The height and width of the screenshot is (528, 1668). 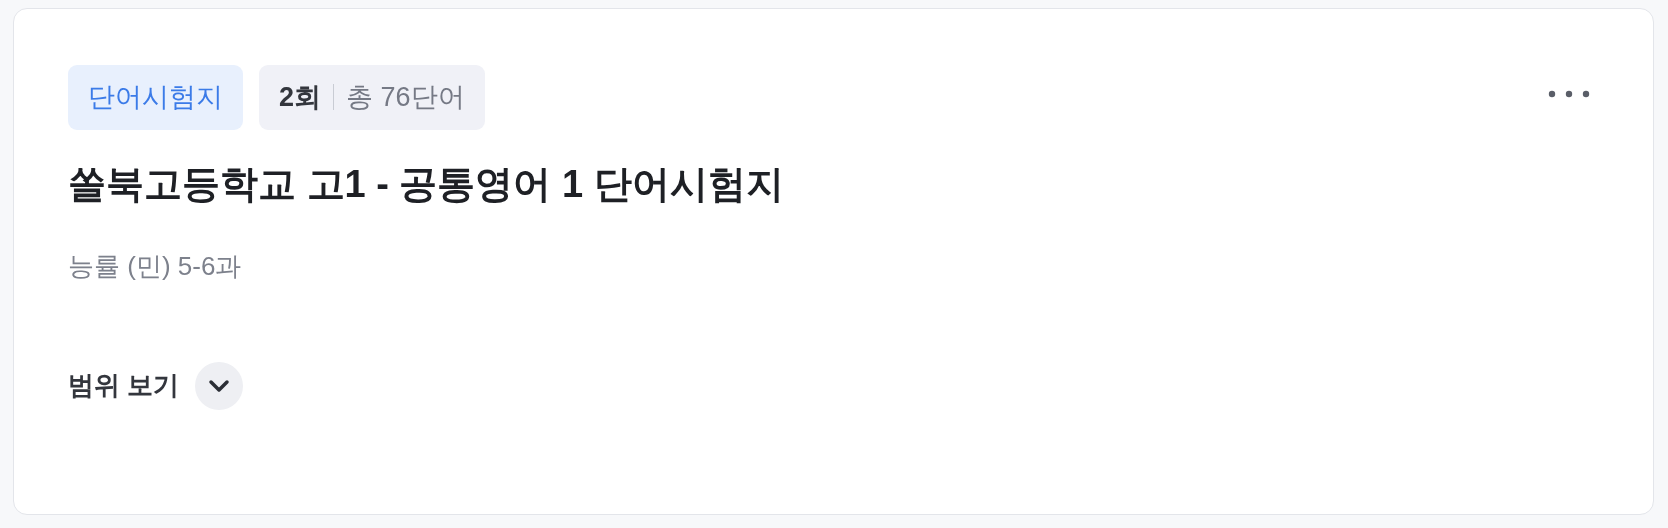 I want to click on subtitle: 능률 (민) 5-6과, so click(x=155, y=266).